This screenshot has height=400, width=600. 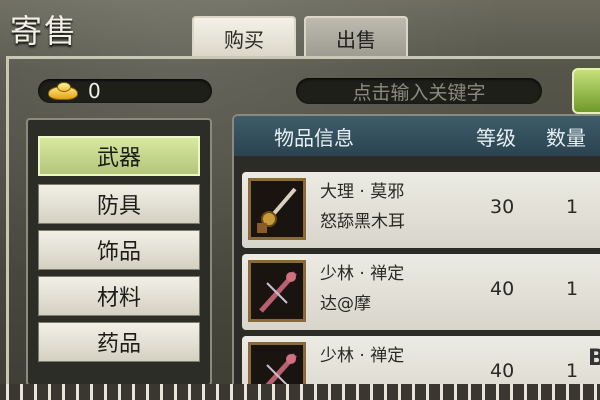 I want to click on currency-amount: 0, so click(x=94, y=91).